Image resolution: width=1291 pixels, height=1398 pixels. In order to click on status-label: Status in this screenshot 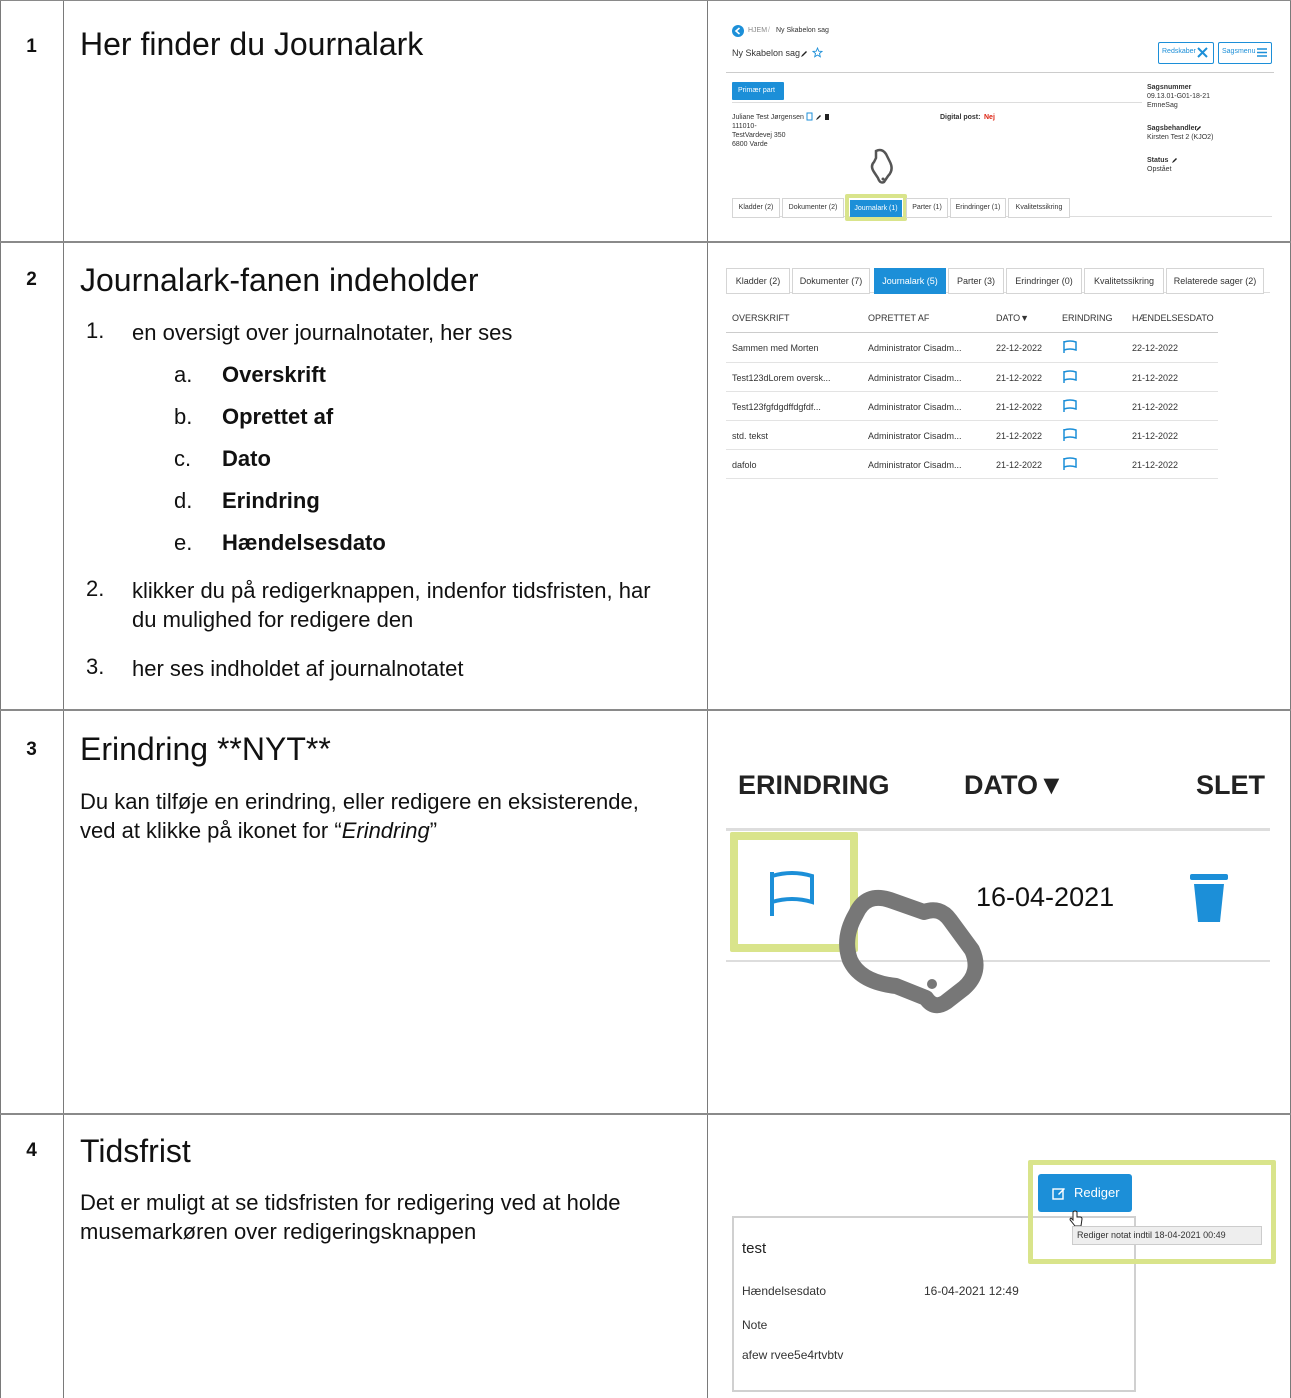, I will do `click(1158, 160)`.